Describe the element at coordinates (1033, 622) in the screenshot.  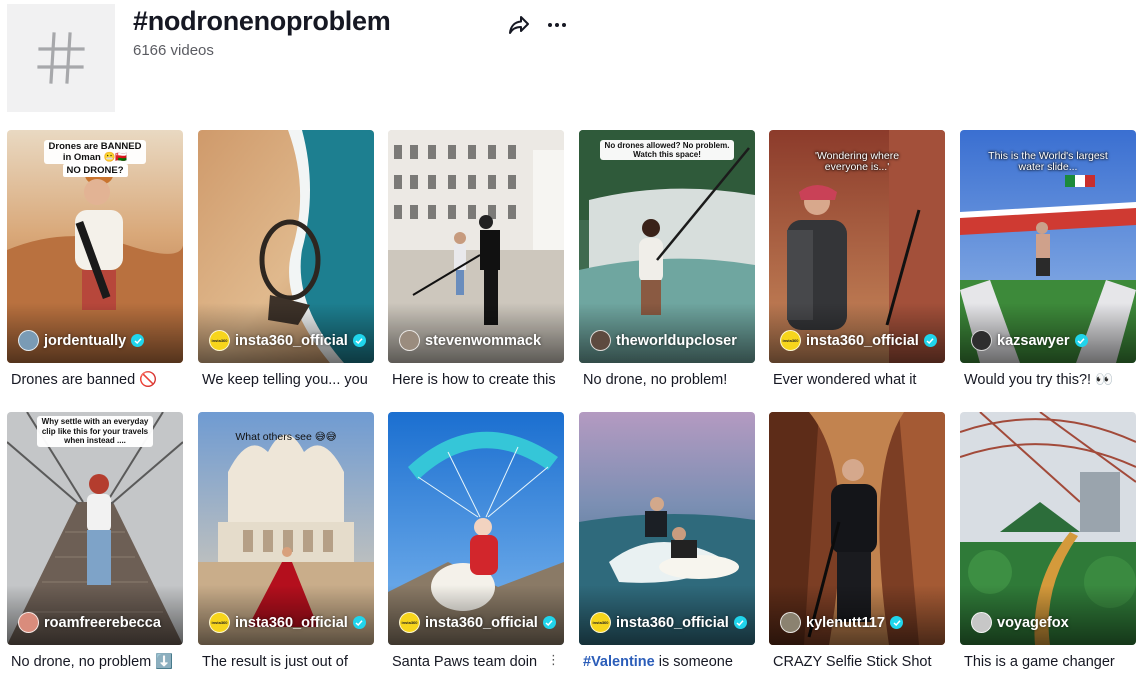
I see `author-name: voyagefox` at that location.